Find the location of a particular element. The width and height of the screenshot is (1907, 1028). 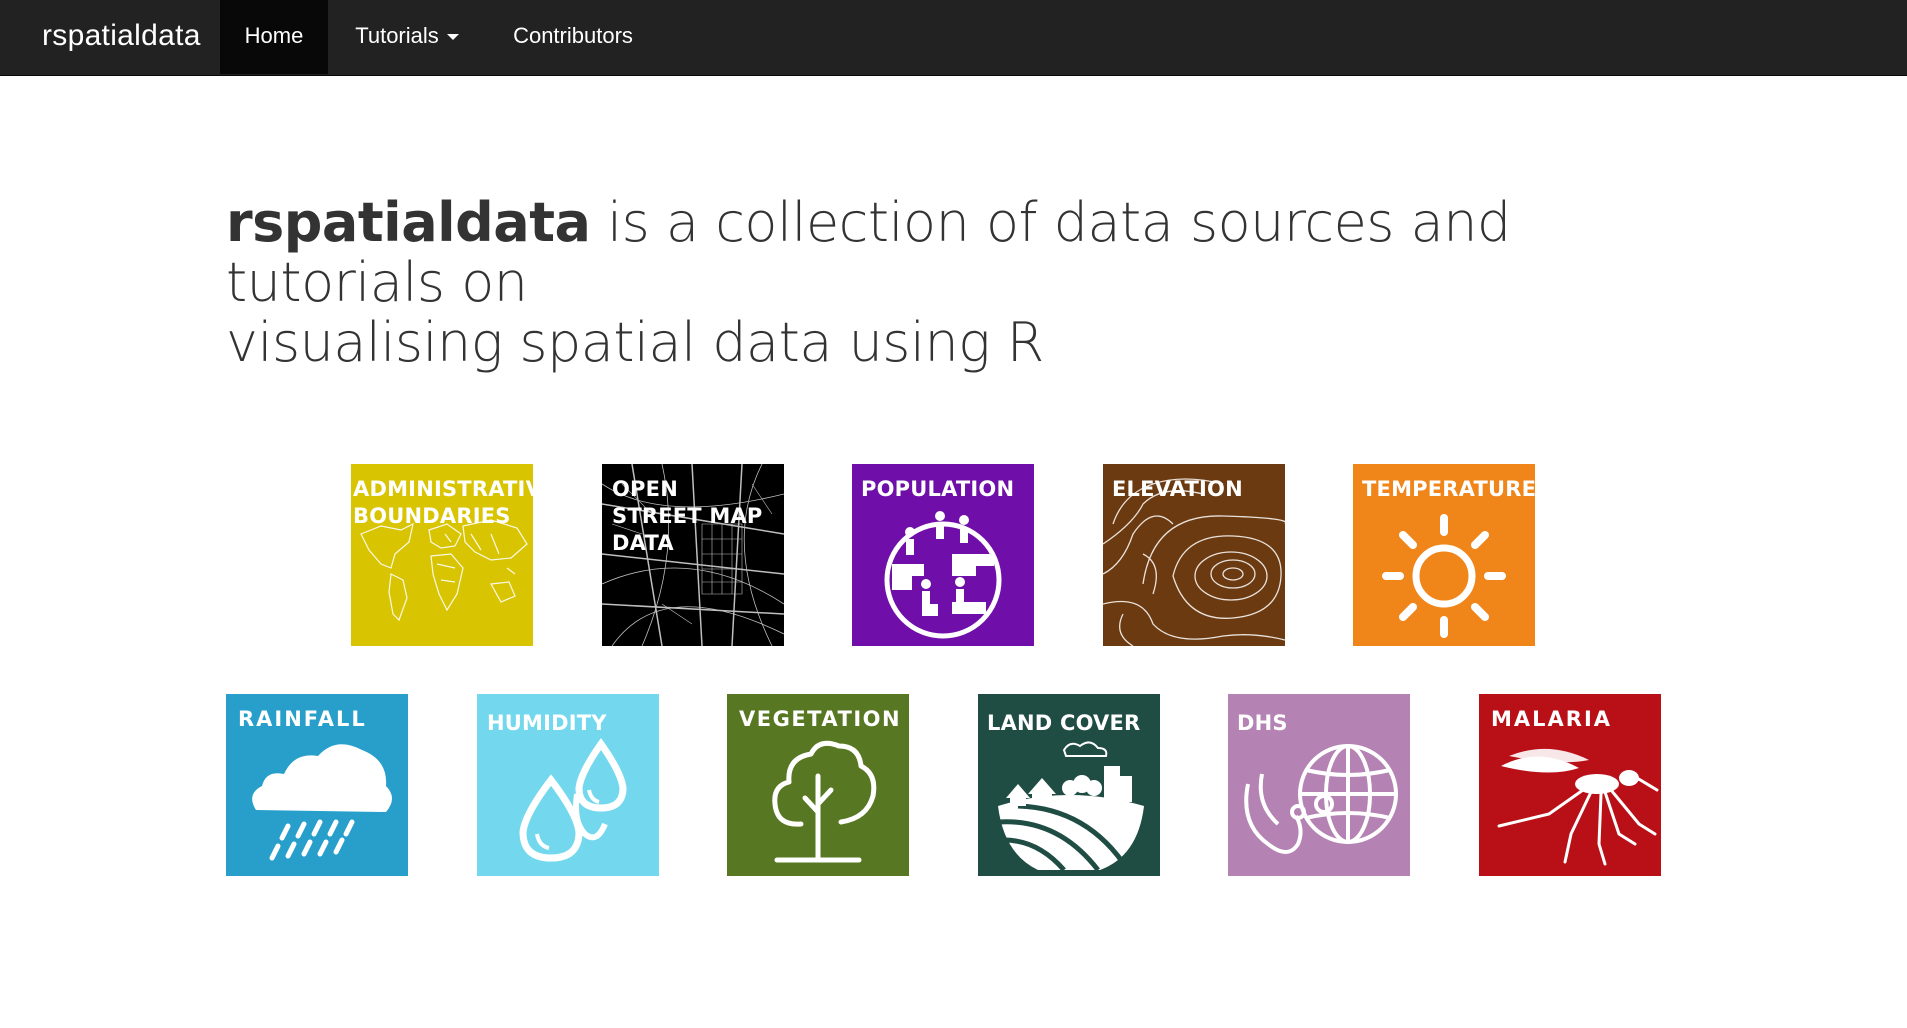

tile-malaria: Malaria is located at coordinates (1570, 785).